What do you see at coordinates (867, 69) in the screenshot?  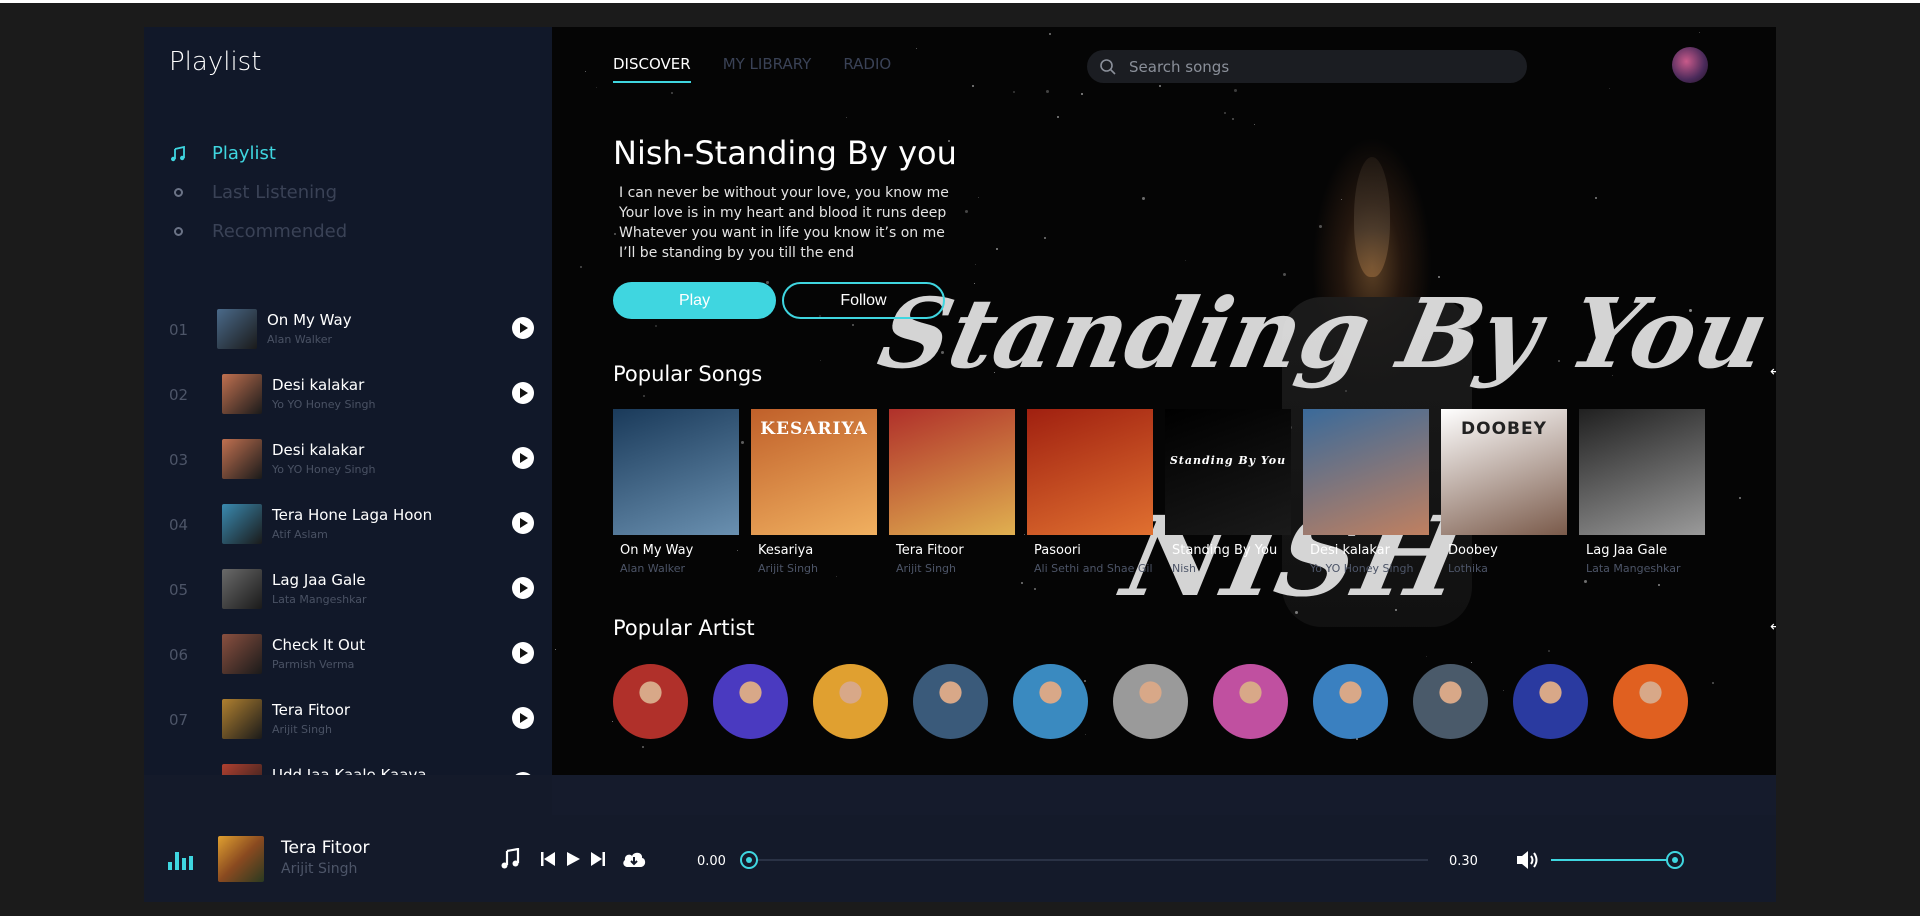 I see `tab-radio: RADIO` at bounding box center [867, 69].